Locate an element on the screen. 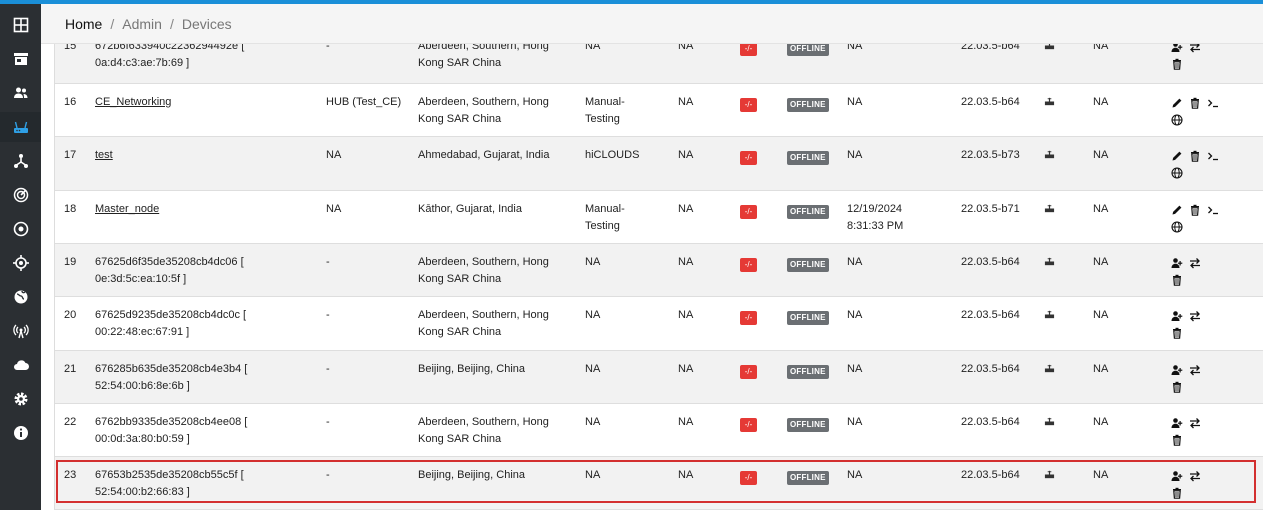 This screenshot has height=510, width=1263. cloud-icon is located at coordinates (20, 365).